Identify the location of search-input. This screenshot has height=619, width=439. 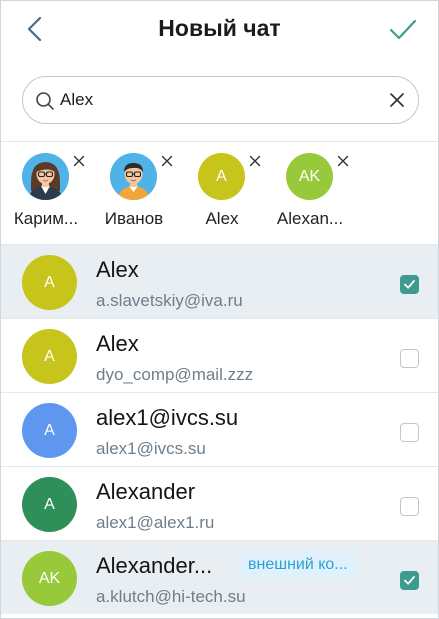
(220, 100).